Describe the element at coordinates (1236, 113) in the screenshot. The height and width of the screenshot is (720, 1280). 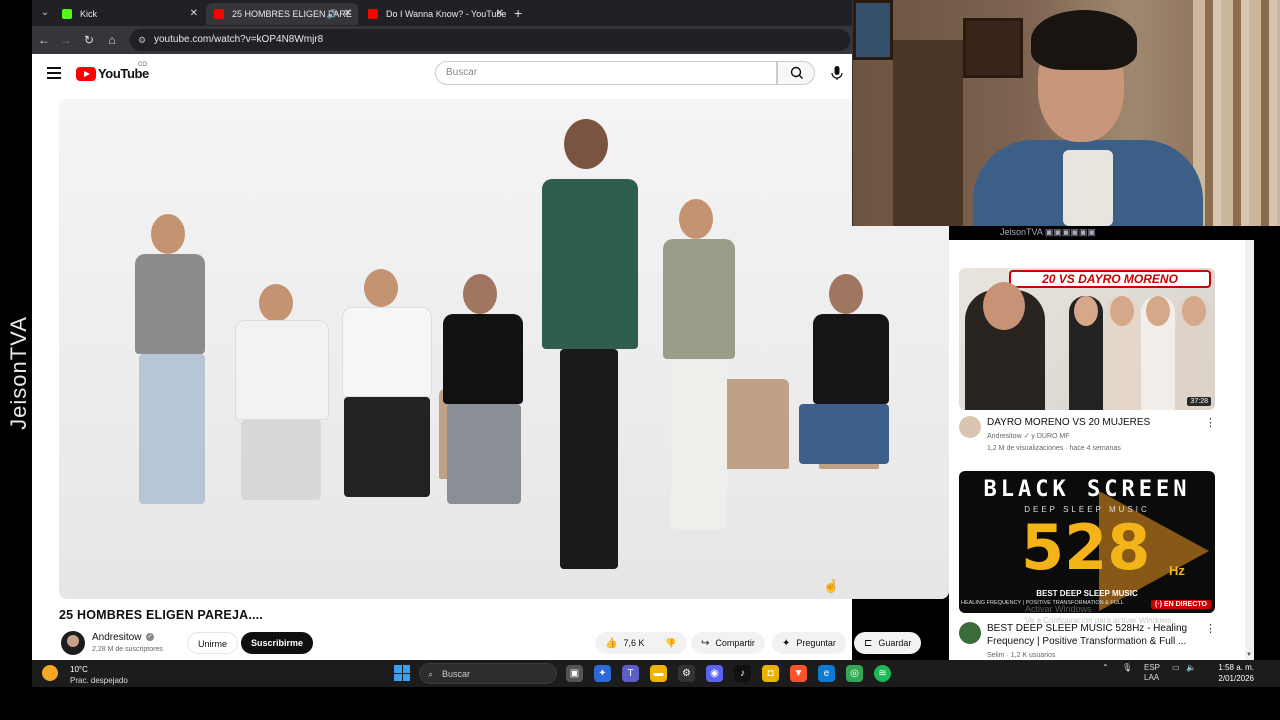
I see `webcam-background-curtain` at that location.